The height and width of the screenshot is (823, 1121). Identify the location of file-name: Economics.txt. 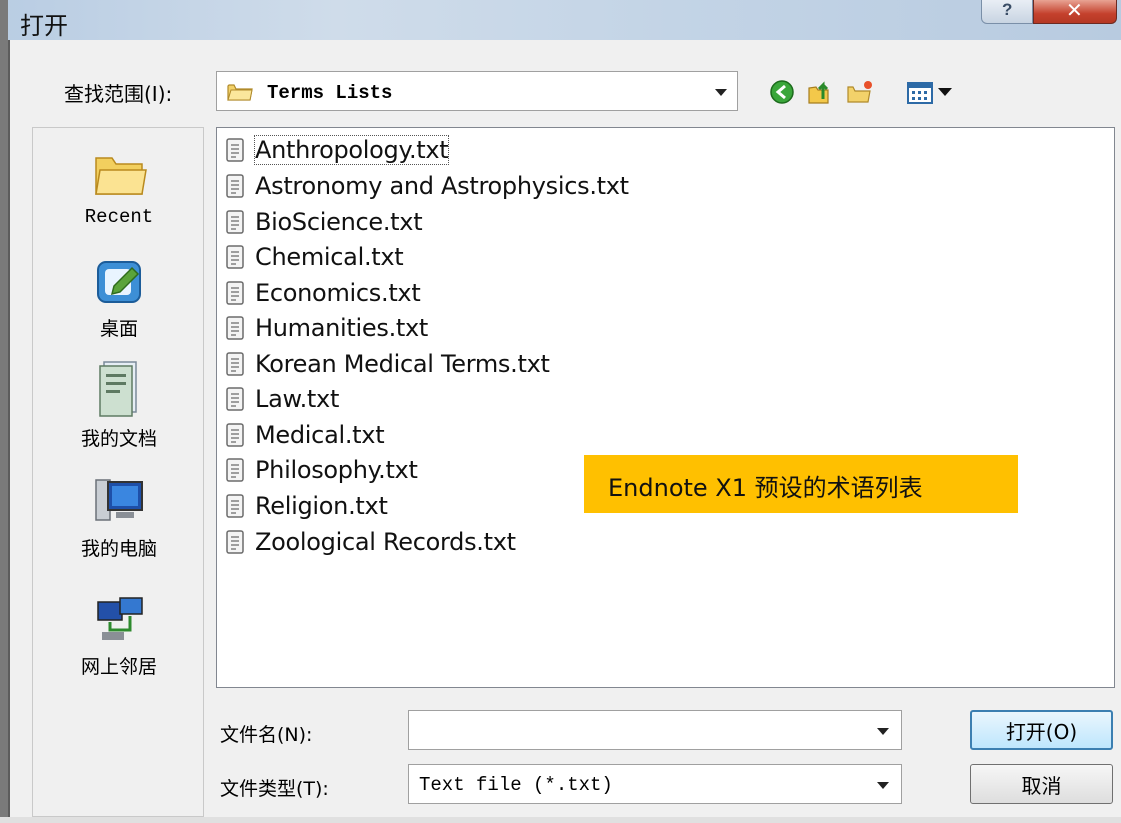
(338, 293).